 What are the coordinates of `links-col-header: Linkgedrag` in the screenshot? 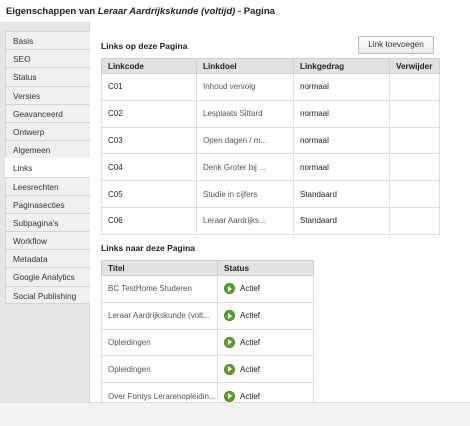 It's located at (341, 66).